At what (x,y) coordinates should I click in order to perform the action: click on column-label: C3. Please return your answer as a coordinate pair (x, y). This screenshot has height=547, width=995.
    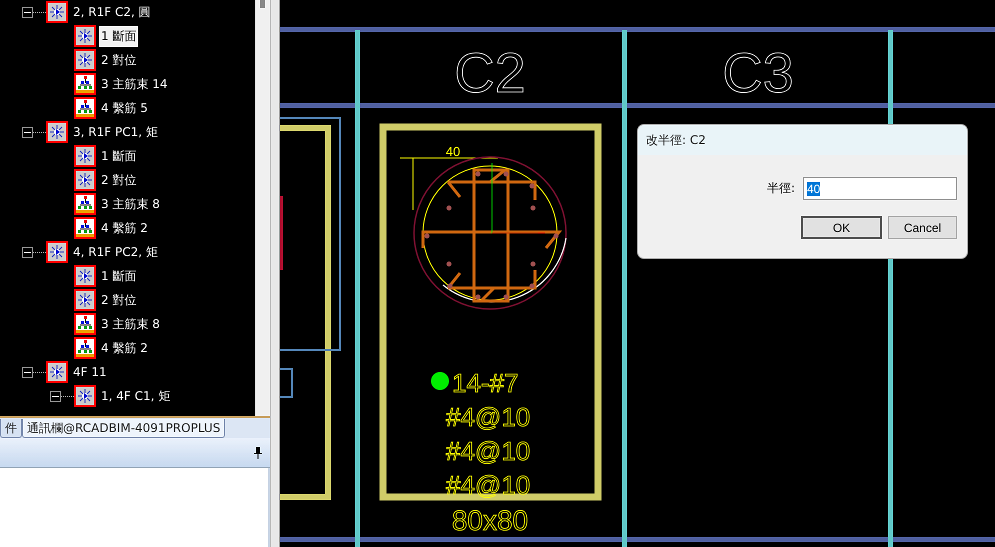
    Looking at the image, I should click on (758, 72).